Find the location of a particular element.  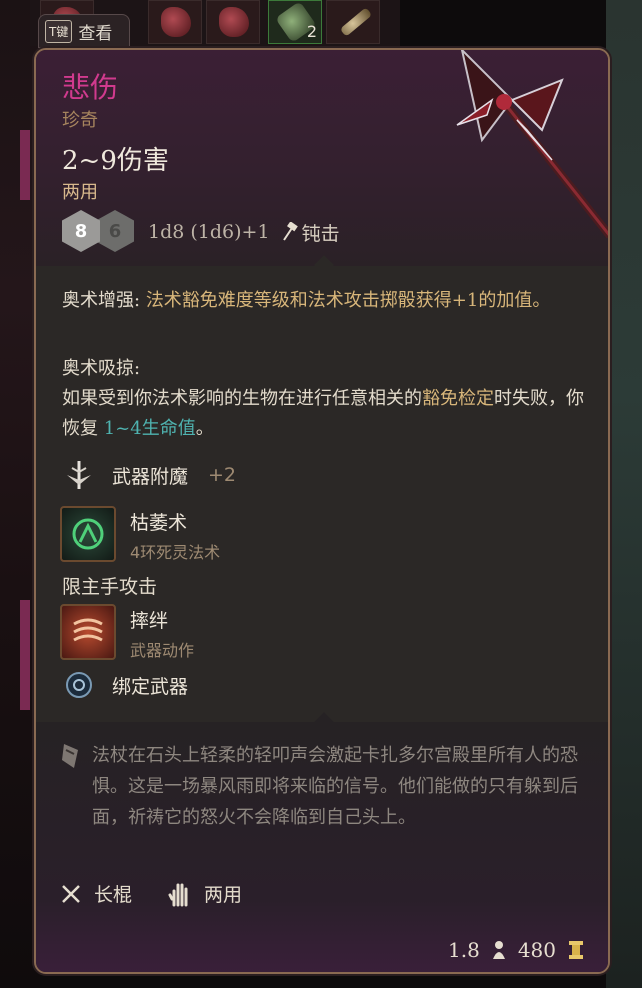

arcane-enhance-label: 奥术增强: is located at coordinates (101, 300).